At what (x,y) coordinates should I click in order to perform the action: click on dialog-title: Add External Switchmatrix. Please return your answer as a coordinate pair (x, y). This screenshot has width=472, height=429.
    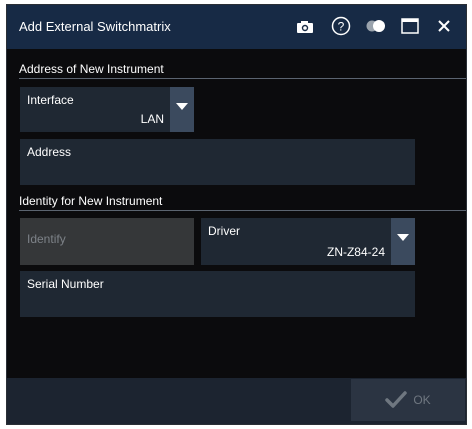
    Looking at the image, I should click on (95, 26).